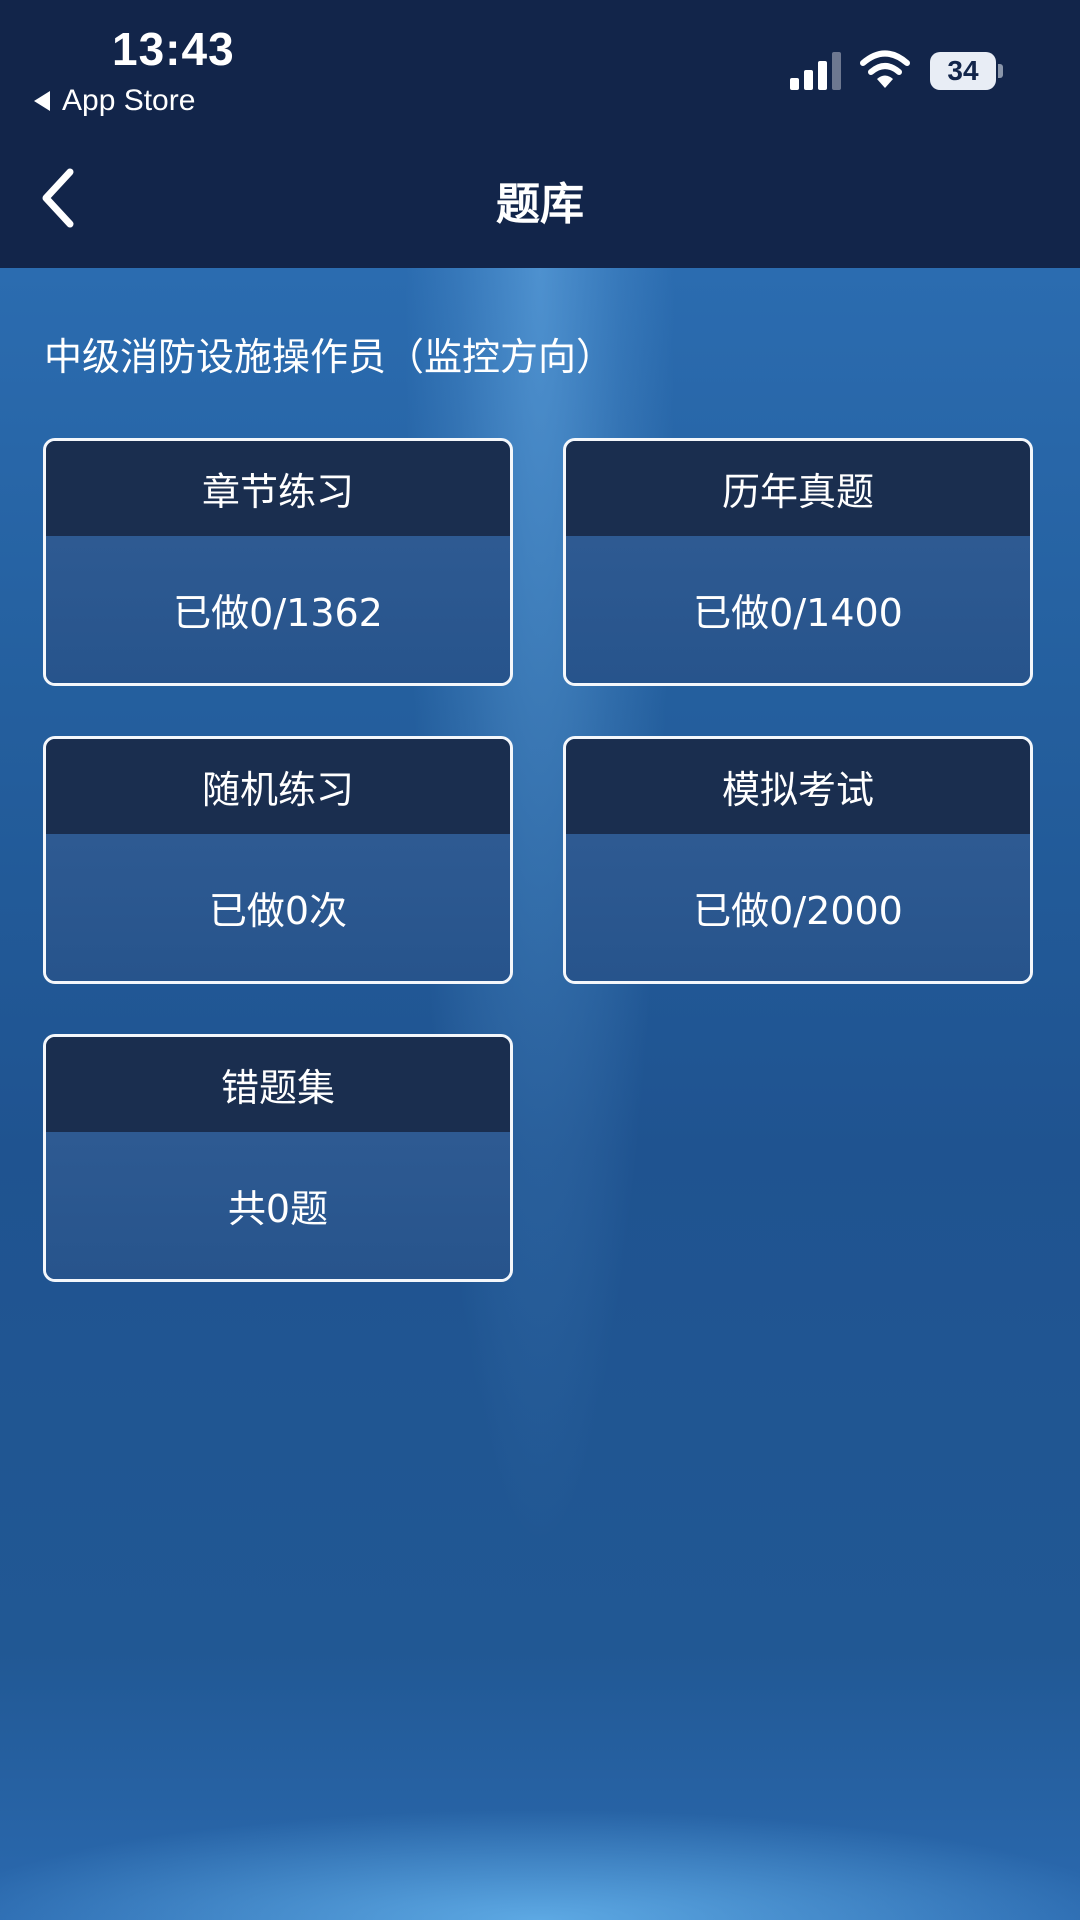 This screenshot has height=1920, width=1080. I want to click on card-wrong-questions: 错题集 共0题, so click(278, 1158).